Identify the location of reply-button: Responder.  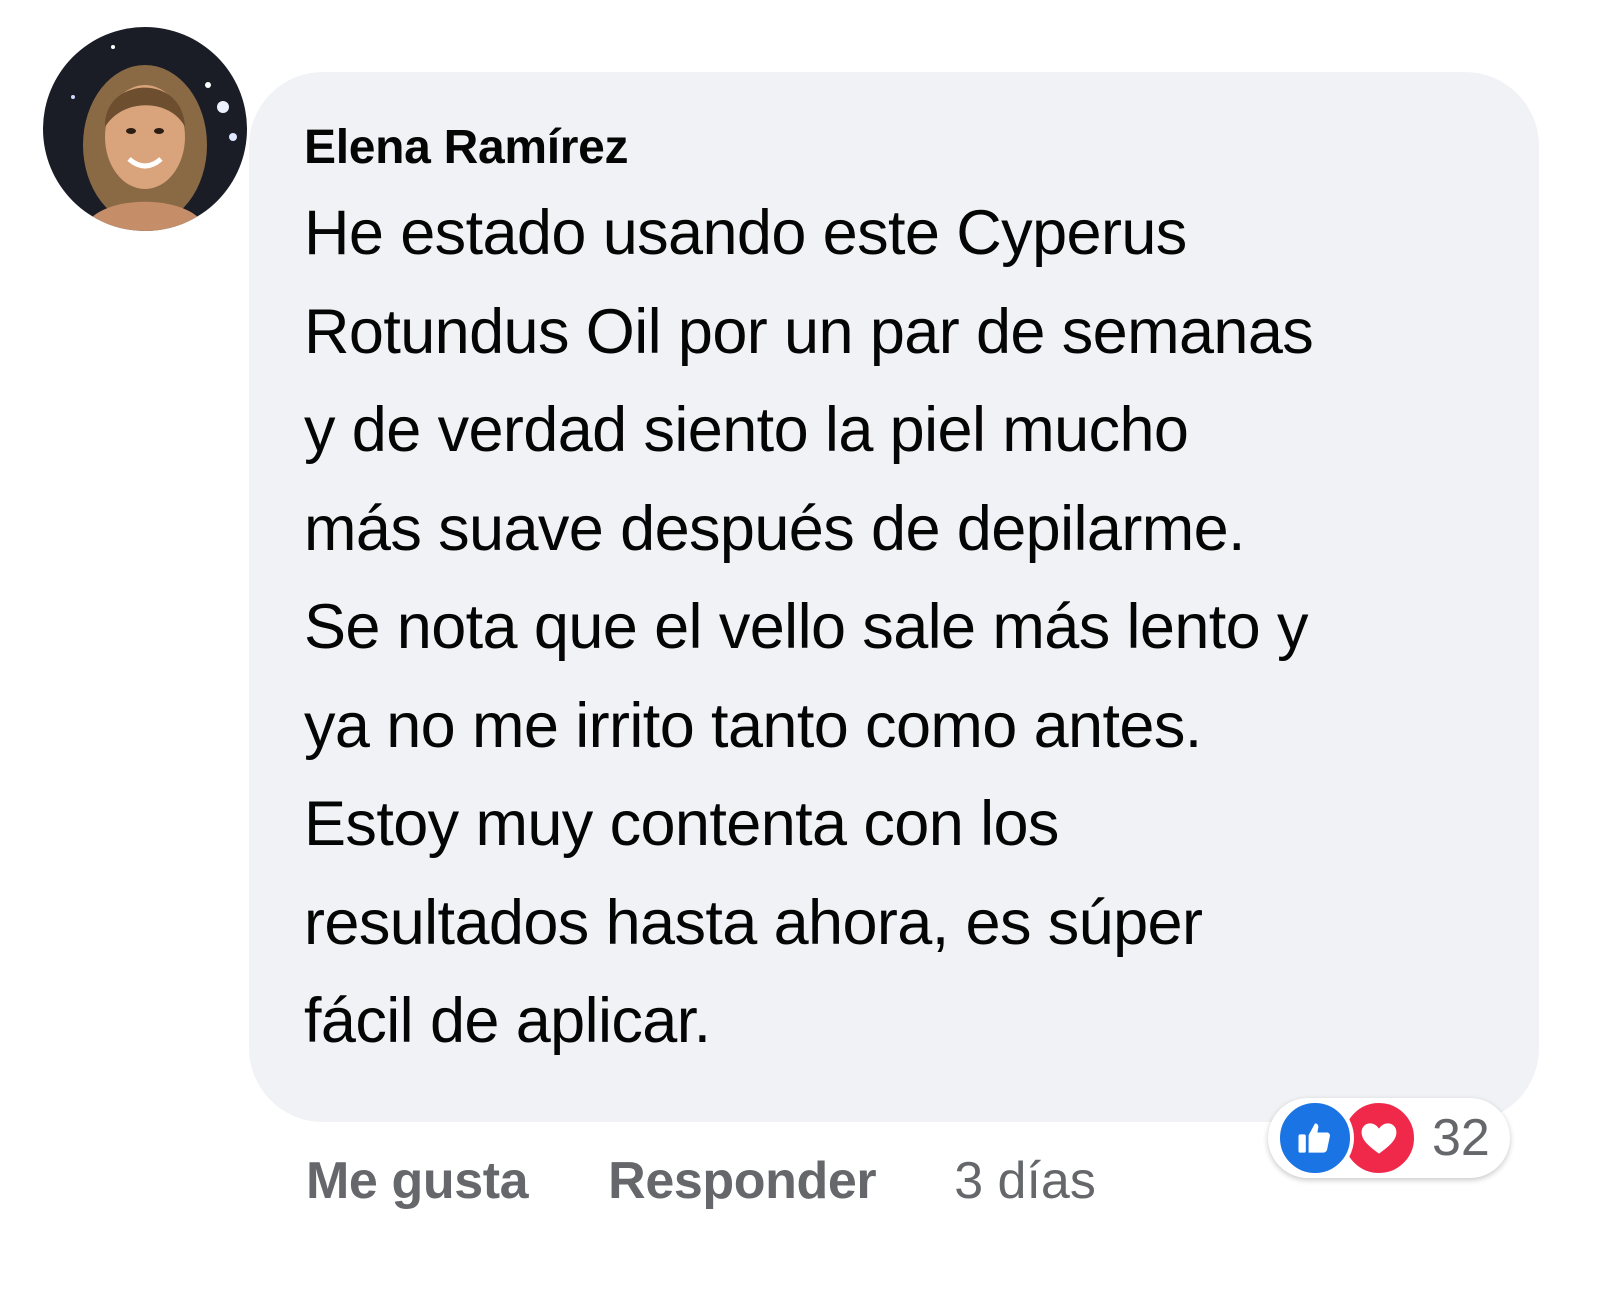
(742, 1181).